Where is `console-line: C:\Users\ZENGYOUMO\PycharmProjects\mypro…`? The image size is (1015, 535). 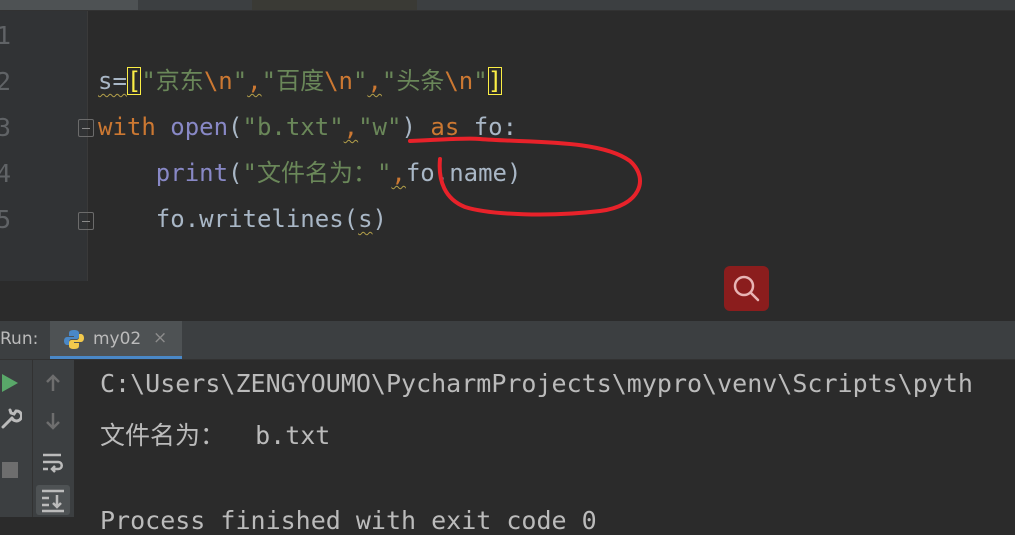 console-line: C:\Users\ZENGYOUMO\PycharmProjects\mypro… is located at coordinates (536, 383).